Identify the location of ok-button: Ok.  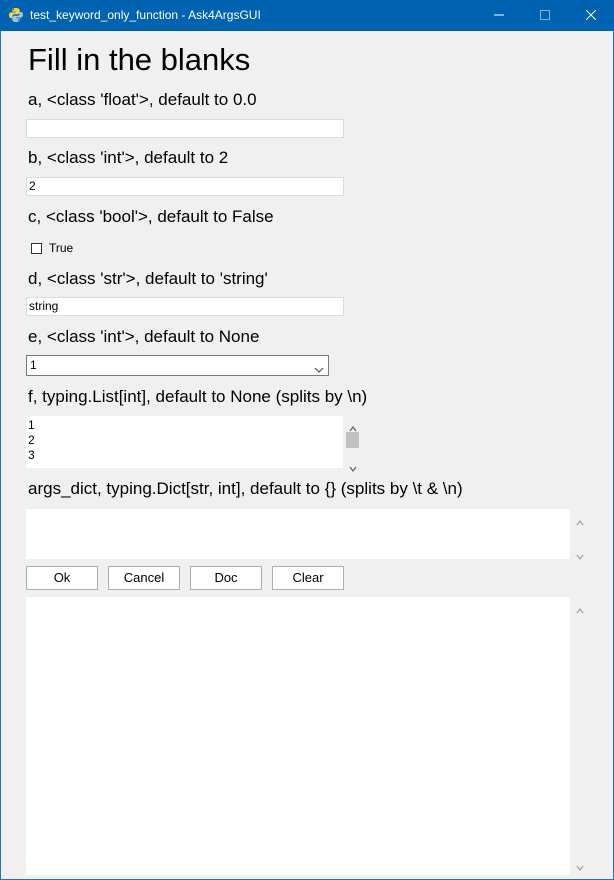
(62, 578).